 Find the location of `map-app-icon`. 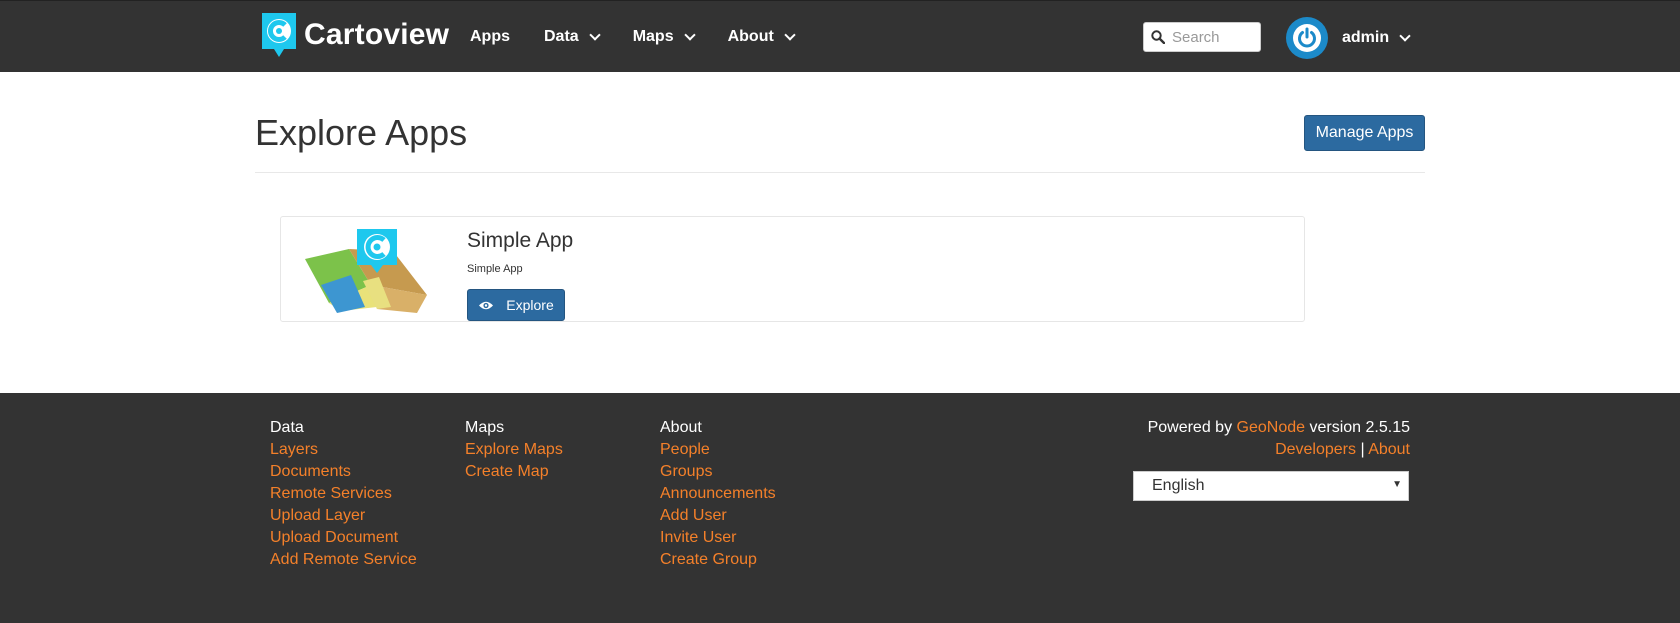

map-app-icon is located at coordinates (366, 271).